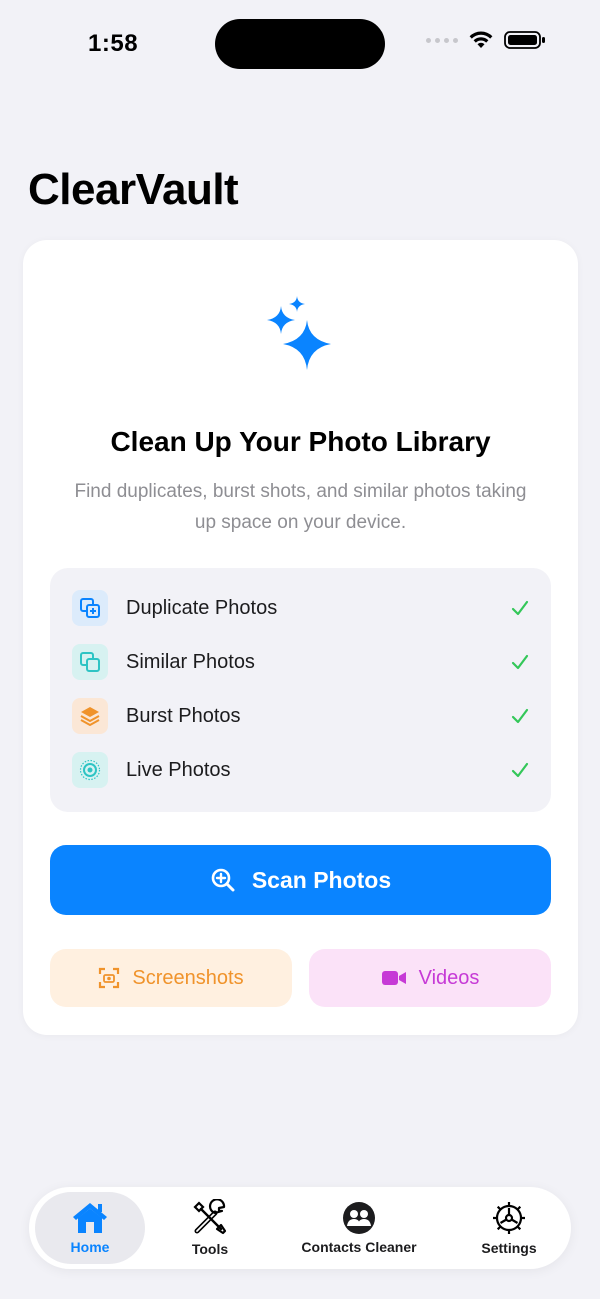 The height and width of the screenshot is (1299, 600). What do you see at coordinates (210, 1249) in the screenshot?
I see `tab-label: Tools` at bounding box center [210, 1249].